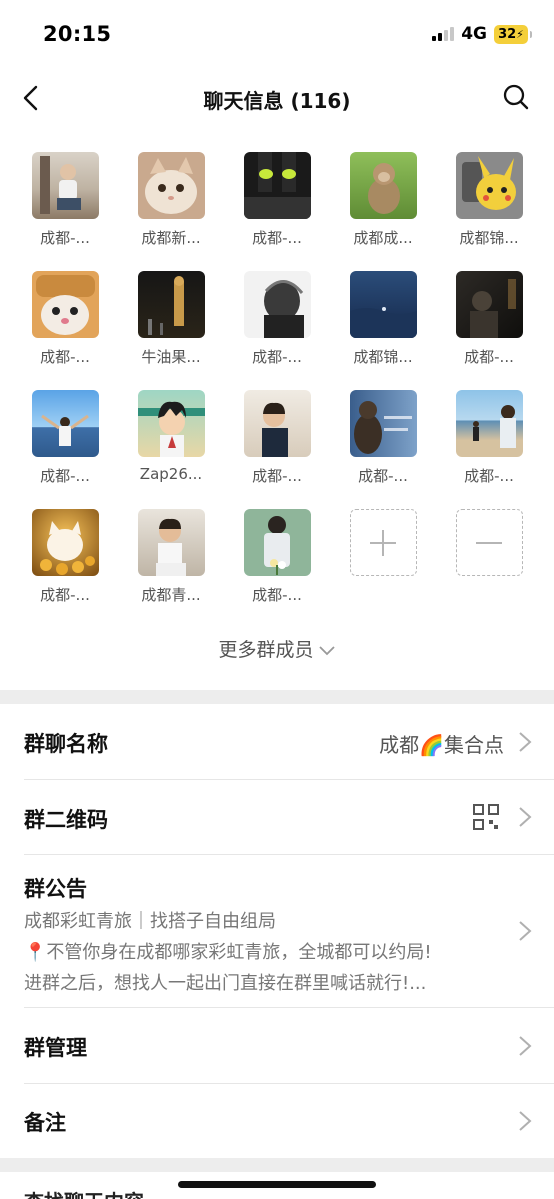 The image size is (554, 1199). Describe the element at coordinates (171, 185) in the screenshot. I see `cat-avatar` at that location.